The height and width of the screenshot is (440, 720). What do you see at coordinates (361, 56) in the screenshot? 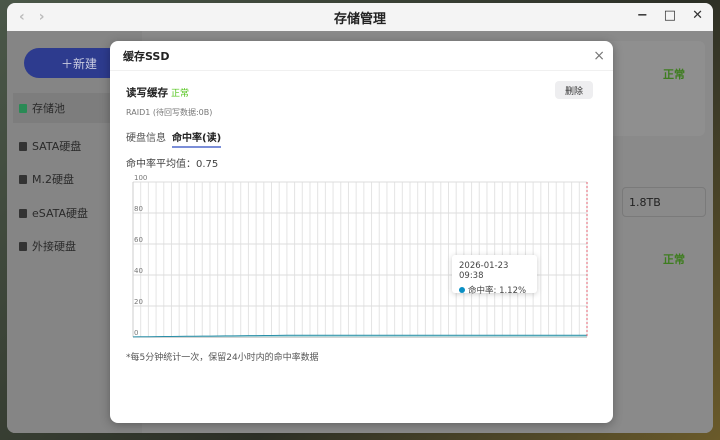
I see `dialog-title: 缓存SSD` at bounding box center [361, 56].